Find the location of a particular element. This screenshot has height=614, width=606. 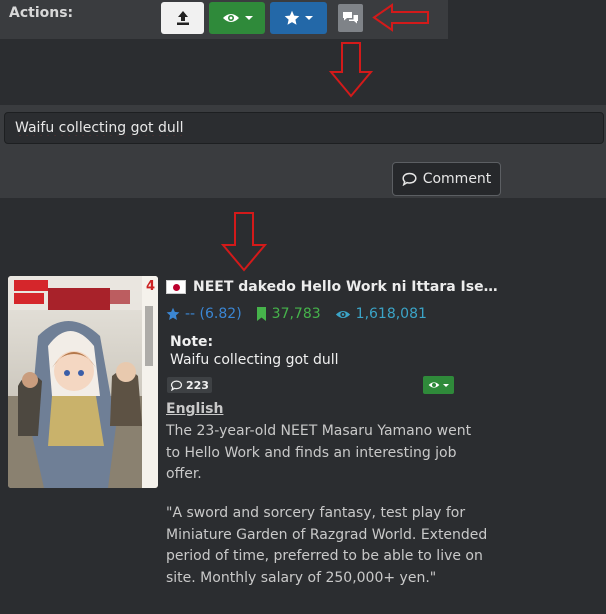

upload-icon is located at coordinates (182, 18).